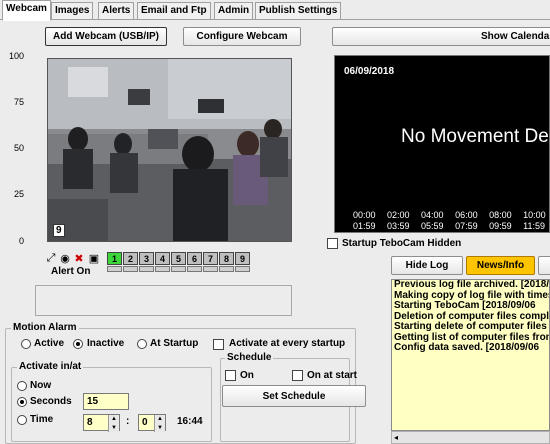 This screenshot has width=550, height=444. What do you see at coordinates (298, 10) in the screenshot?
I see `tab-publish-settings: Publish Settings` at bounding box center [298, 10].